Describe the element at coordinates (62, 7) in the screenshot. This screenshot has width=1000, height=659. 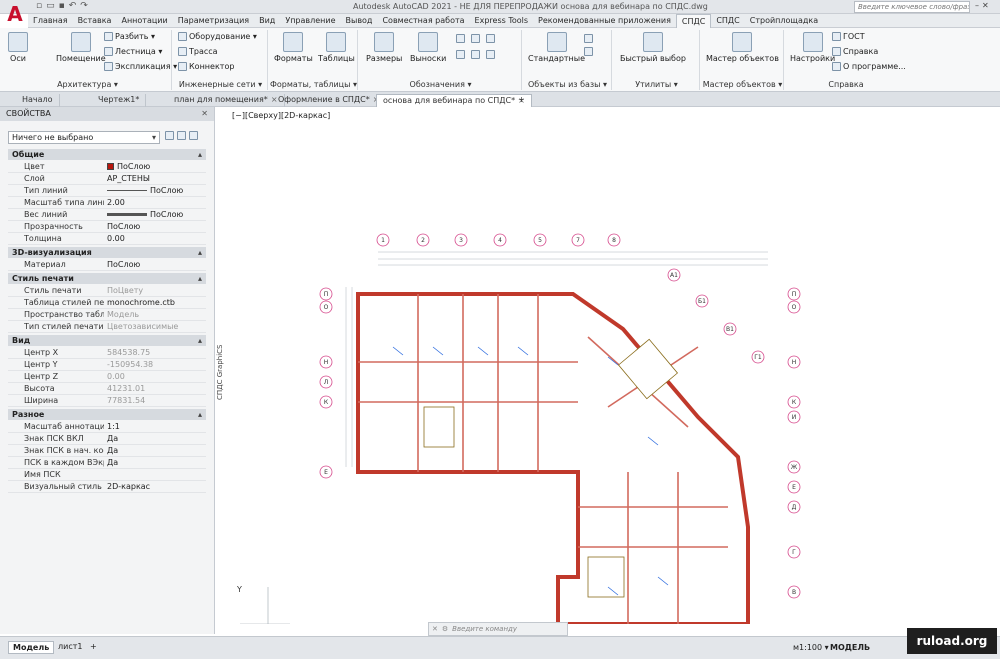
I see `save-icon: ▪` at that location.